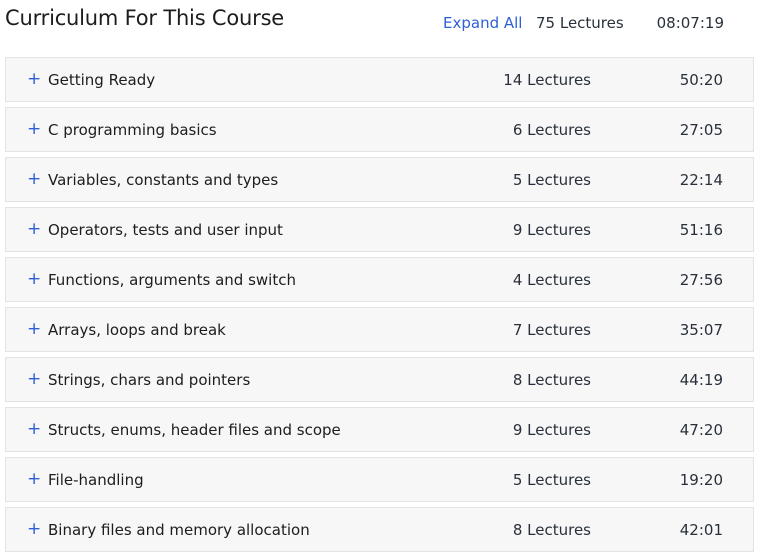 The image size is (760, 558). I want to click on section-row: + File-handling 5 Lectures 19:20, so click(379, 479).